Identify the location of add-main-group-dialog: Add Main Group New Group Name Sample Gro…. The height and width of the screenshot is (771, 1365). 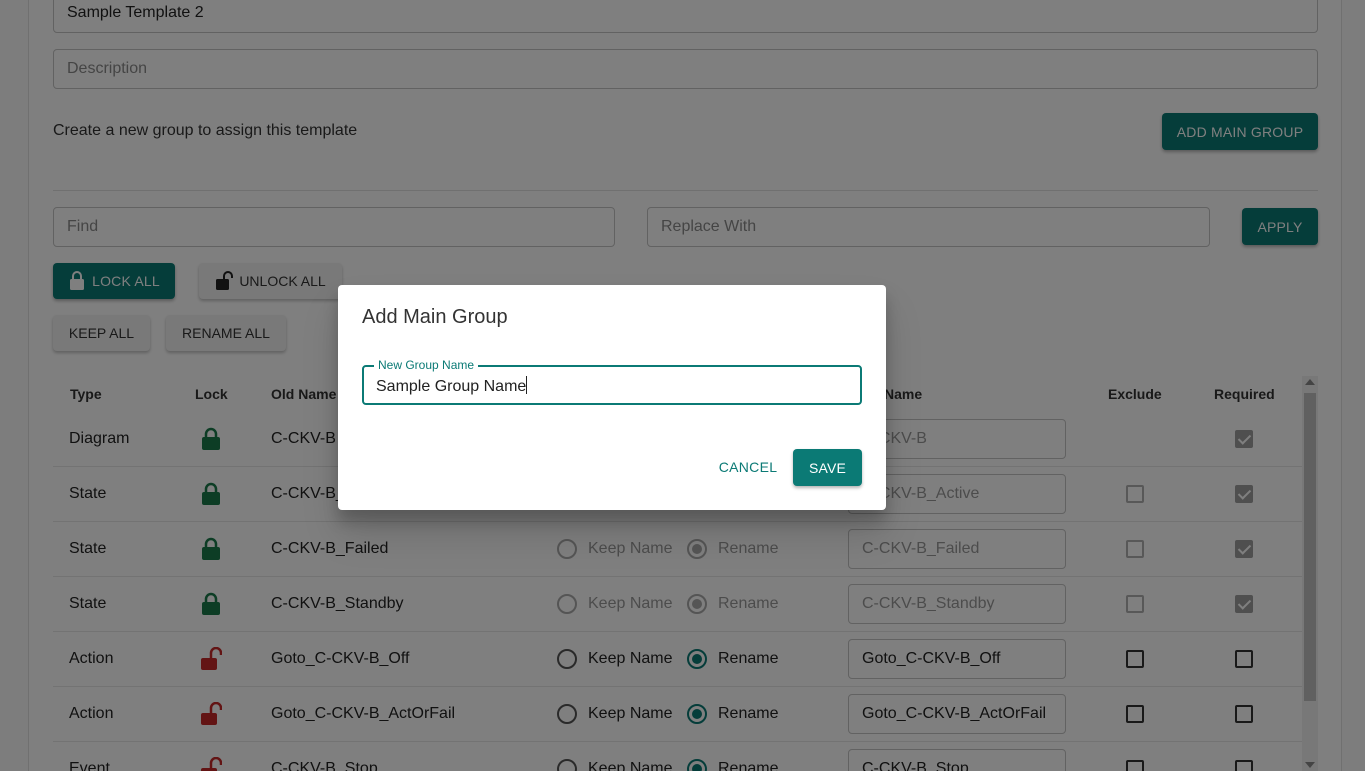
(612, 397).